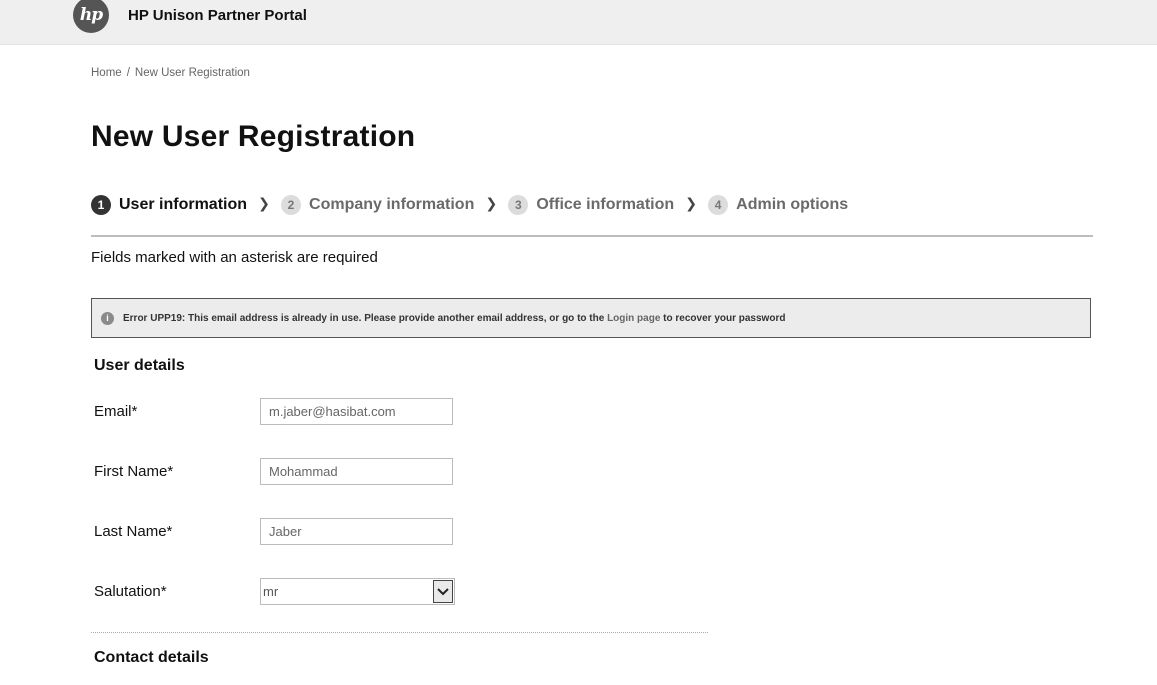 The height and width of the screenshot is (685, 1157). I want to click on step-admin-options: 4 Admin options, so click(778, 205).